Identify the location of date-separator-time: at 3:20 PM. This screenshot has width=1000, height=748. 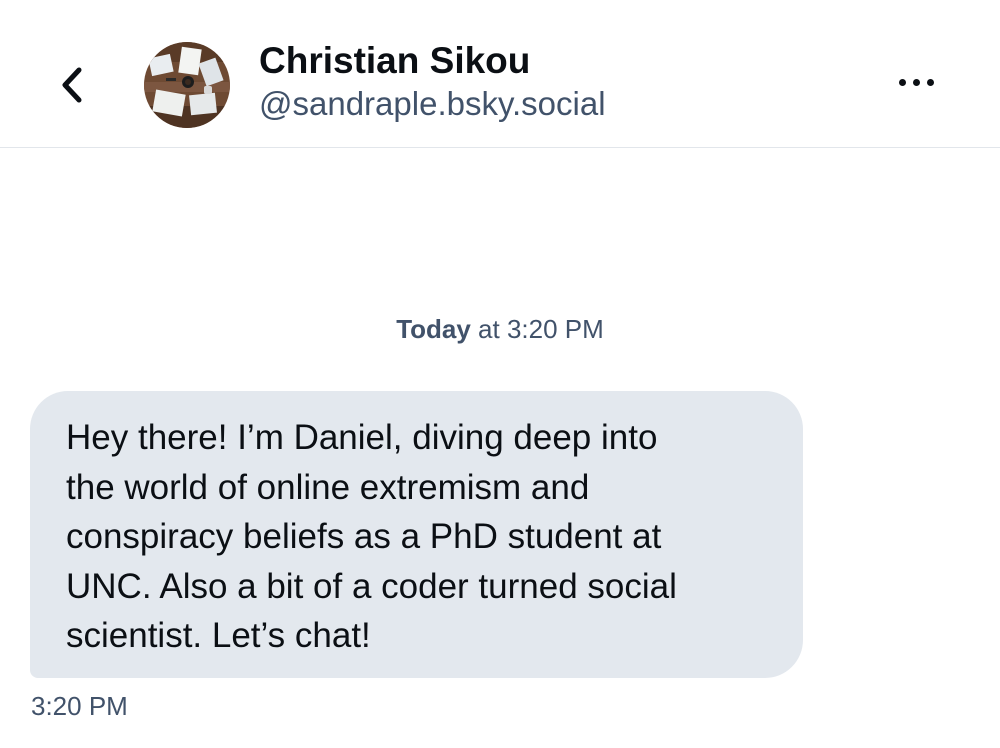
(537, 329).